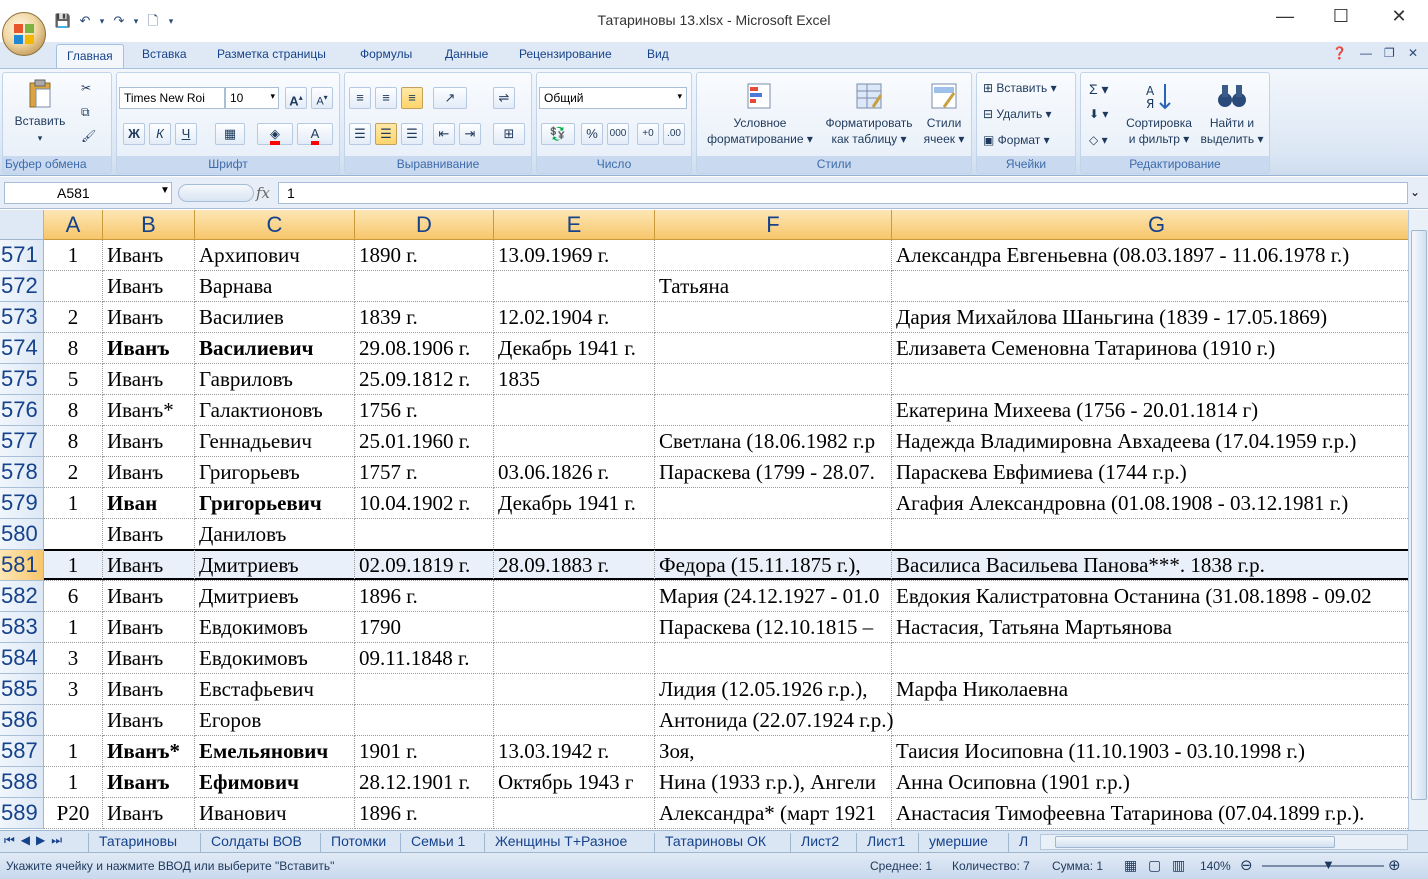 The width and height of the screenshot is (1428, 879). Describe the element at coordinates (160, 134) in the screenshot. I see `italic-button: К` at that location.